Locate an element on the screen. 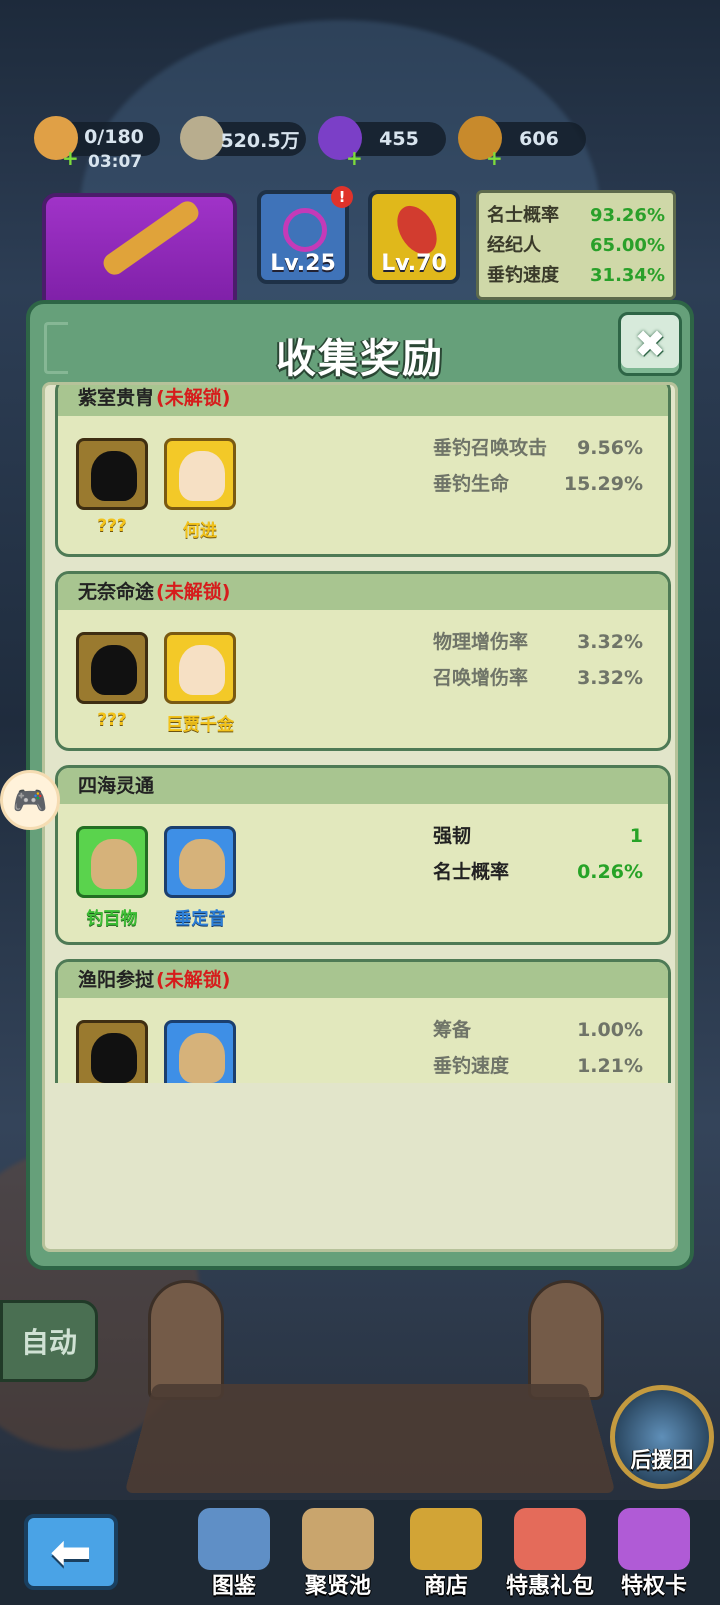 The image size is (720, 1605). bonus-row: 名士概率 0.26% is located at coordinates (538, 872).